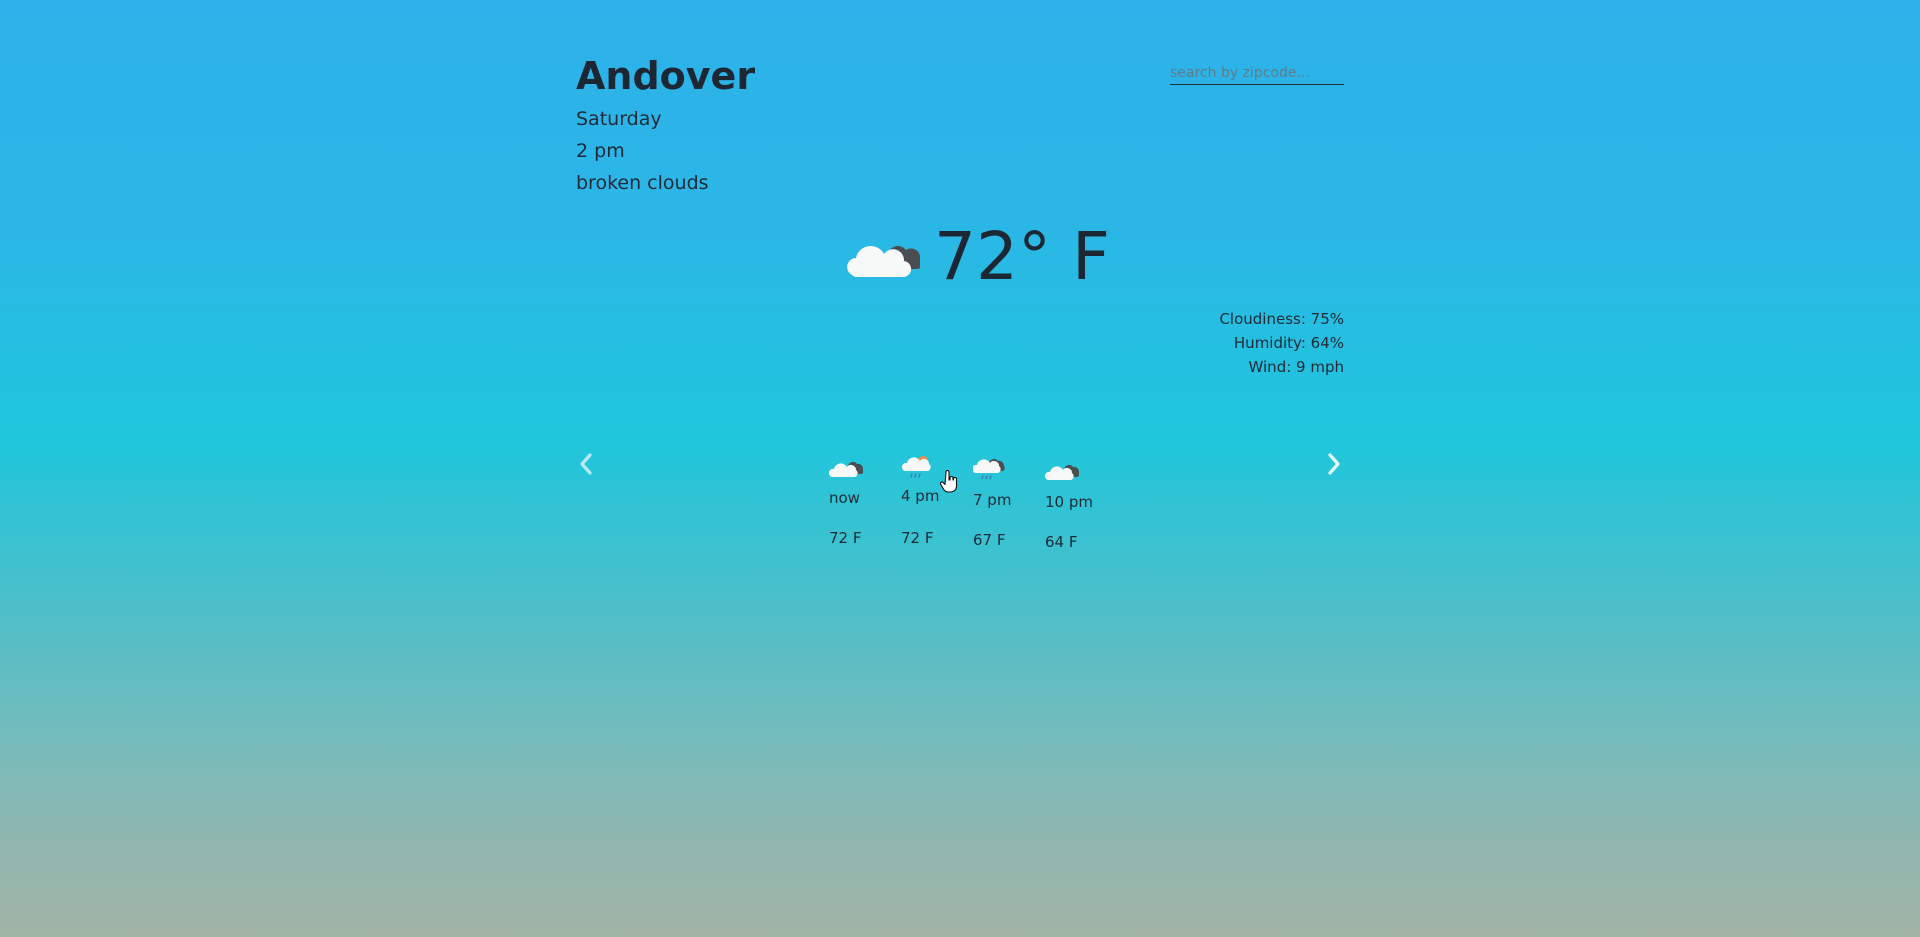 The height and width of the screenshot is (937, 1920). I want to click on forecast-time: now, so click(844, 498).